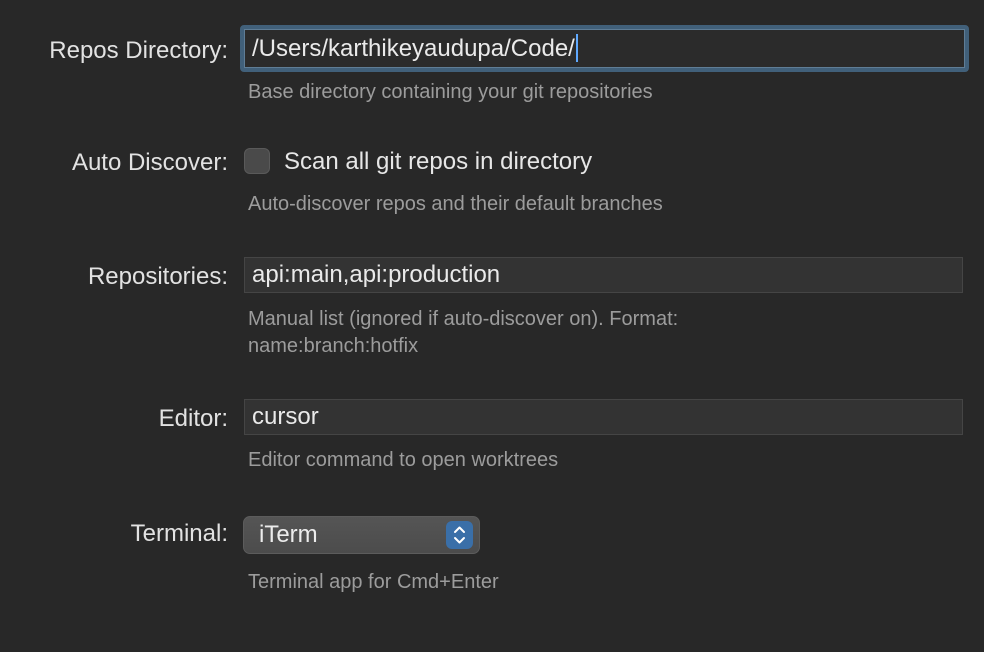 This screenshot has width=984, height=652. What do you see at coordinates (333, 346) in the screenshot?
I see `repositories-help-line2: name:branch:hotfix` at bounding box center [333, 346].